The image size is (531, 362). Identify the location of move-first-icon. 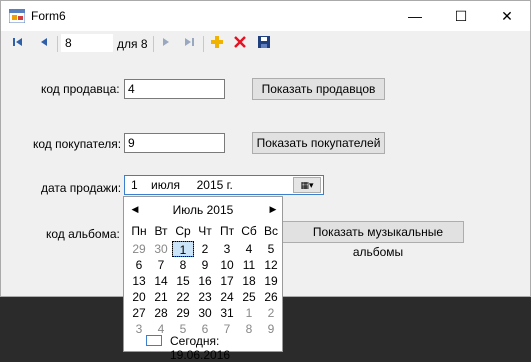
(17, 42).